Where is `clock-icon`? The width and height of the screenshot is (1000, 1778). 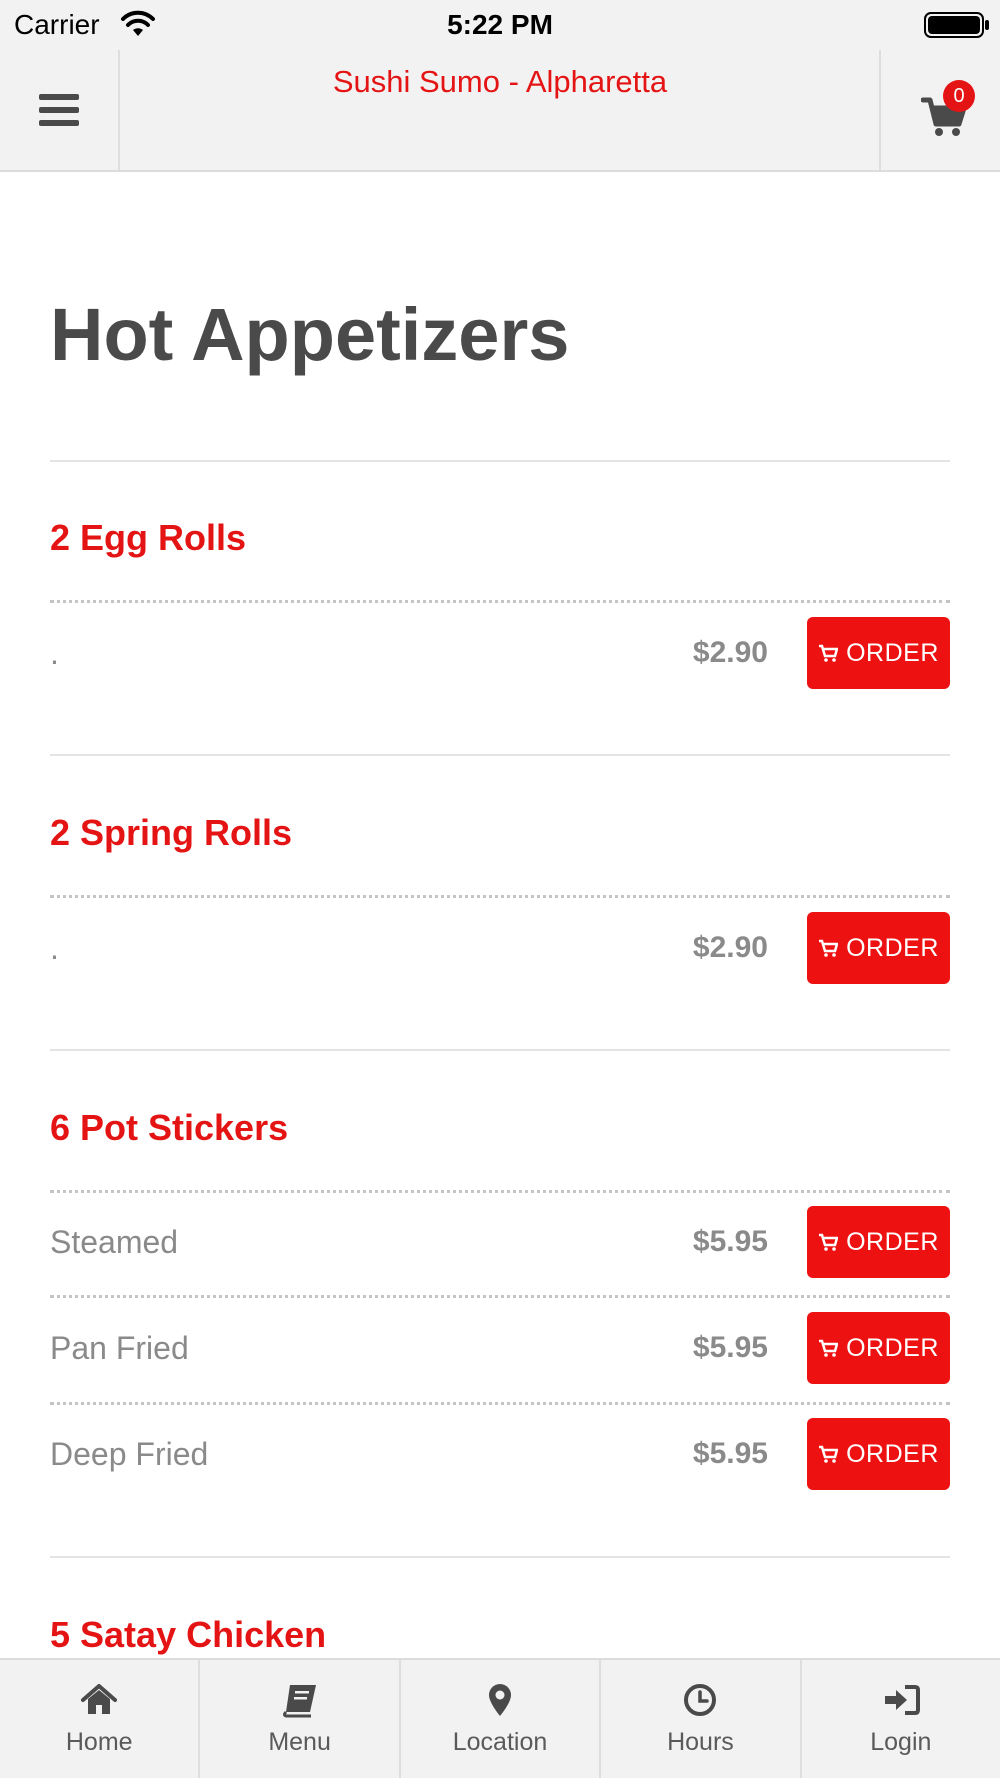
clock-icon is located at coordinates (700, 1700).